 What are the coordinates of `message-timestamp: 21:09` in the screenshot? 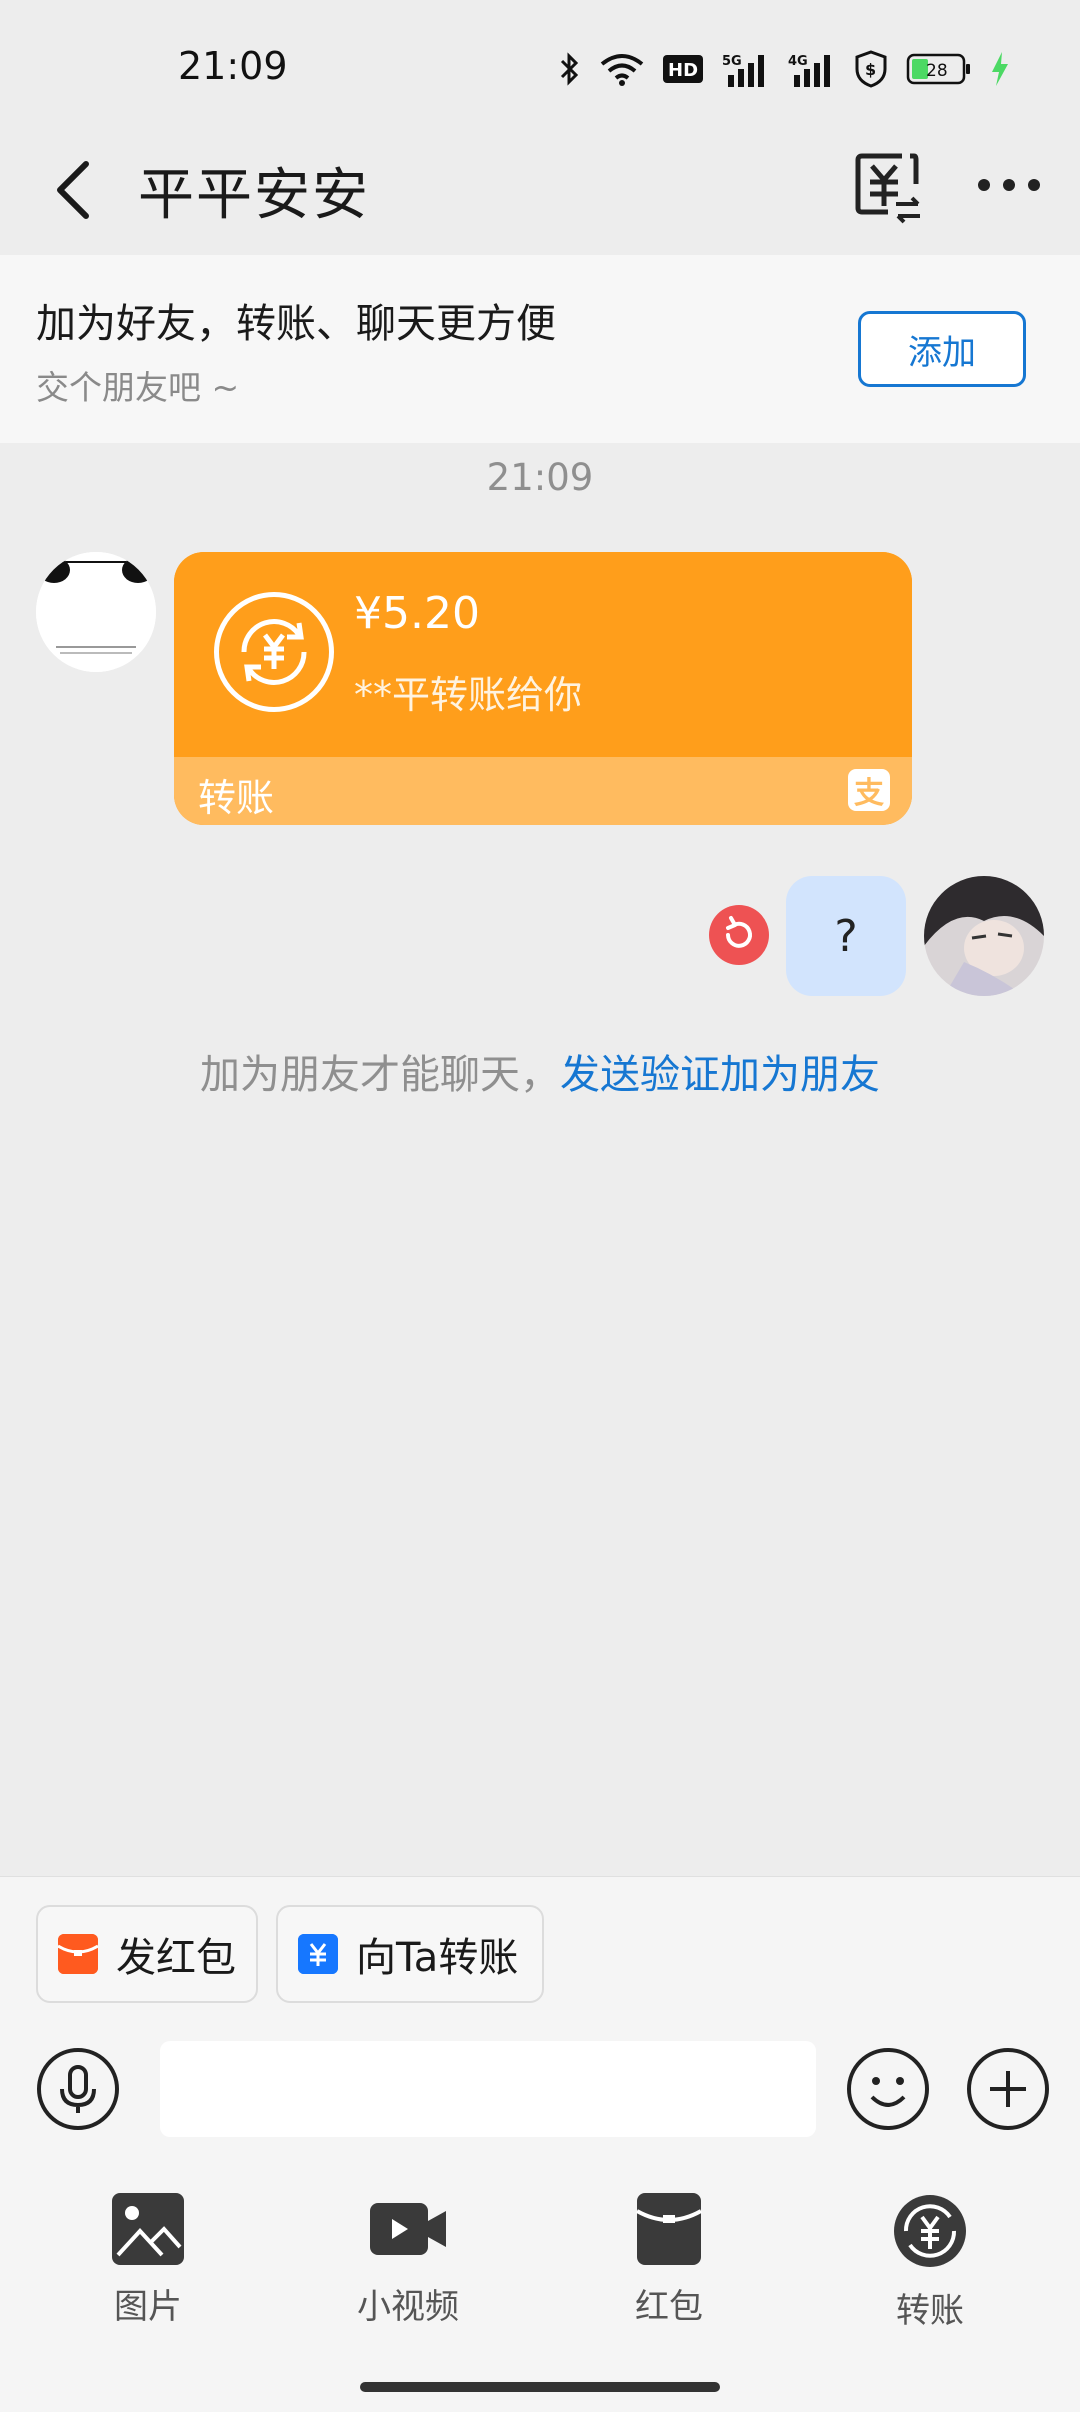 It's located at (540, 477).